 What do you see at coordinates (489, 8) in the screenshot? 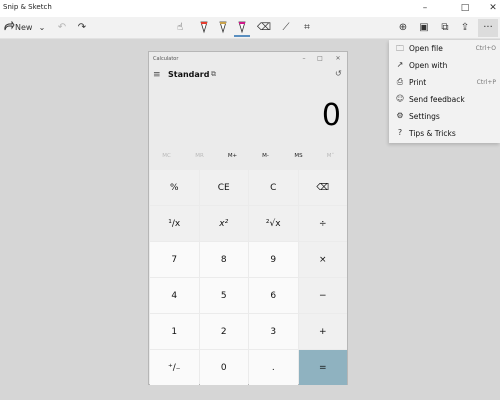
I see `close-button: ✕` at bounding box center [489, 8].